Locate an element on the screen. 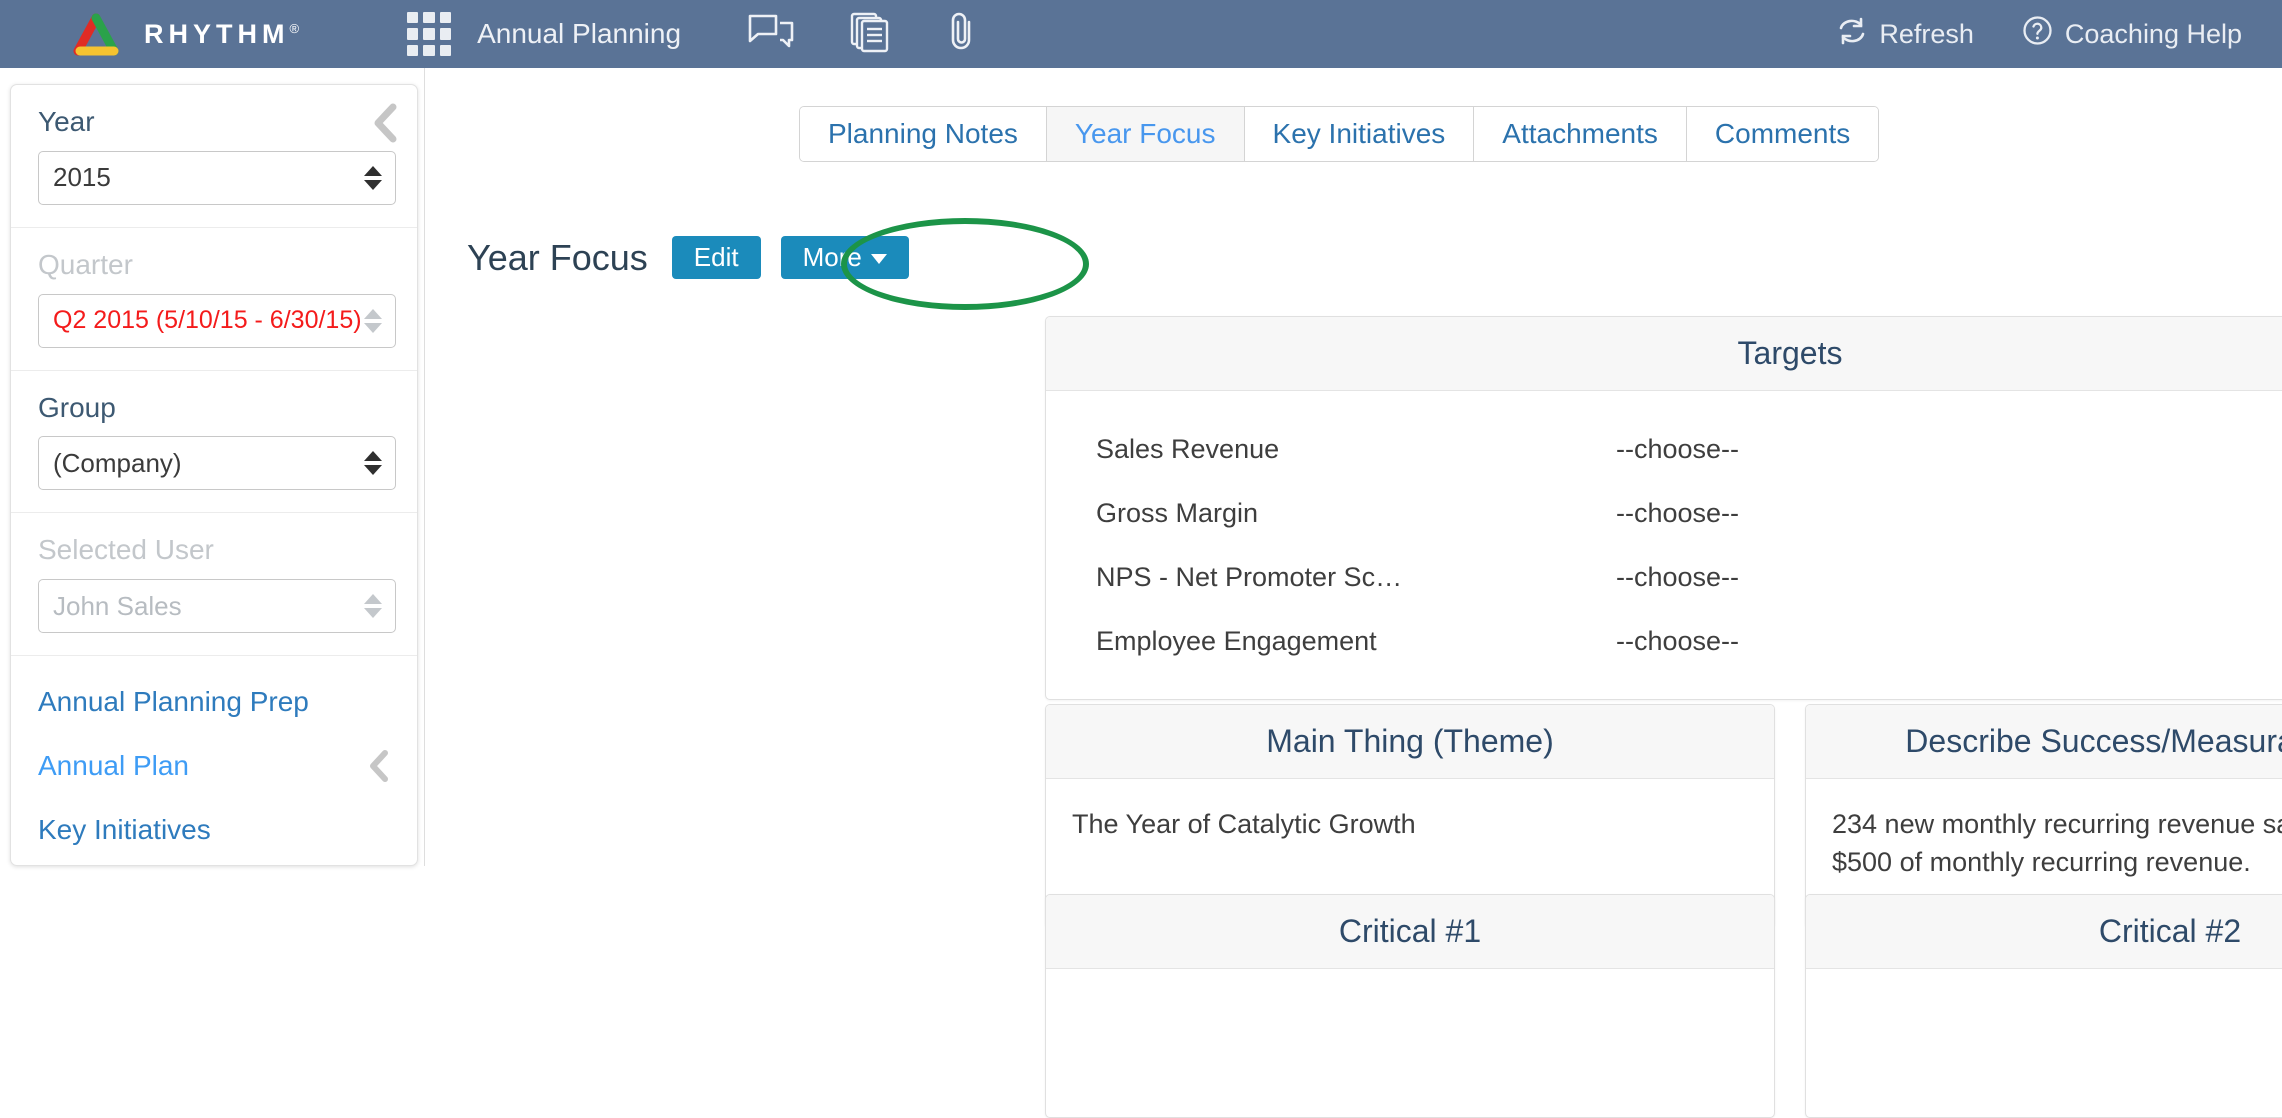  tab-year-focus: Year Focus is located at coordinates (1145, 134).